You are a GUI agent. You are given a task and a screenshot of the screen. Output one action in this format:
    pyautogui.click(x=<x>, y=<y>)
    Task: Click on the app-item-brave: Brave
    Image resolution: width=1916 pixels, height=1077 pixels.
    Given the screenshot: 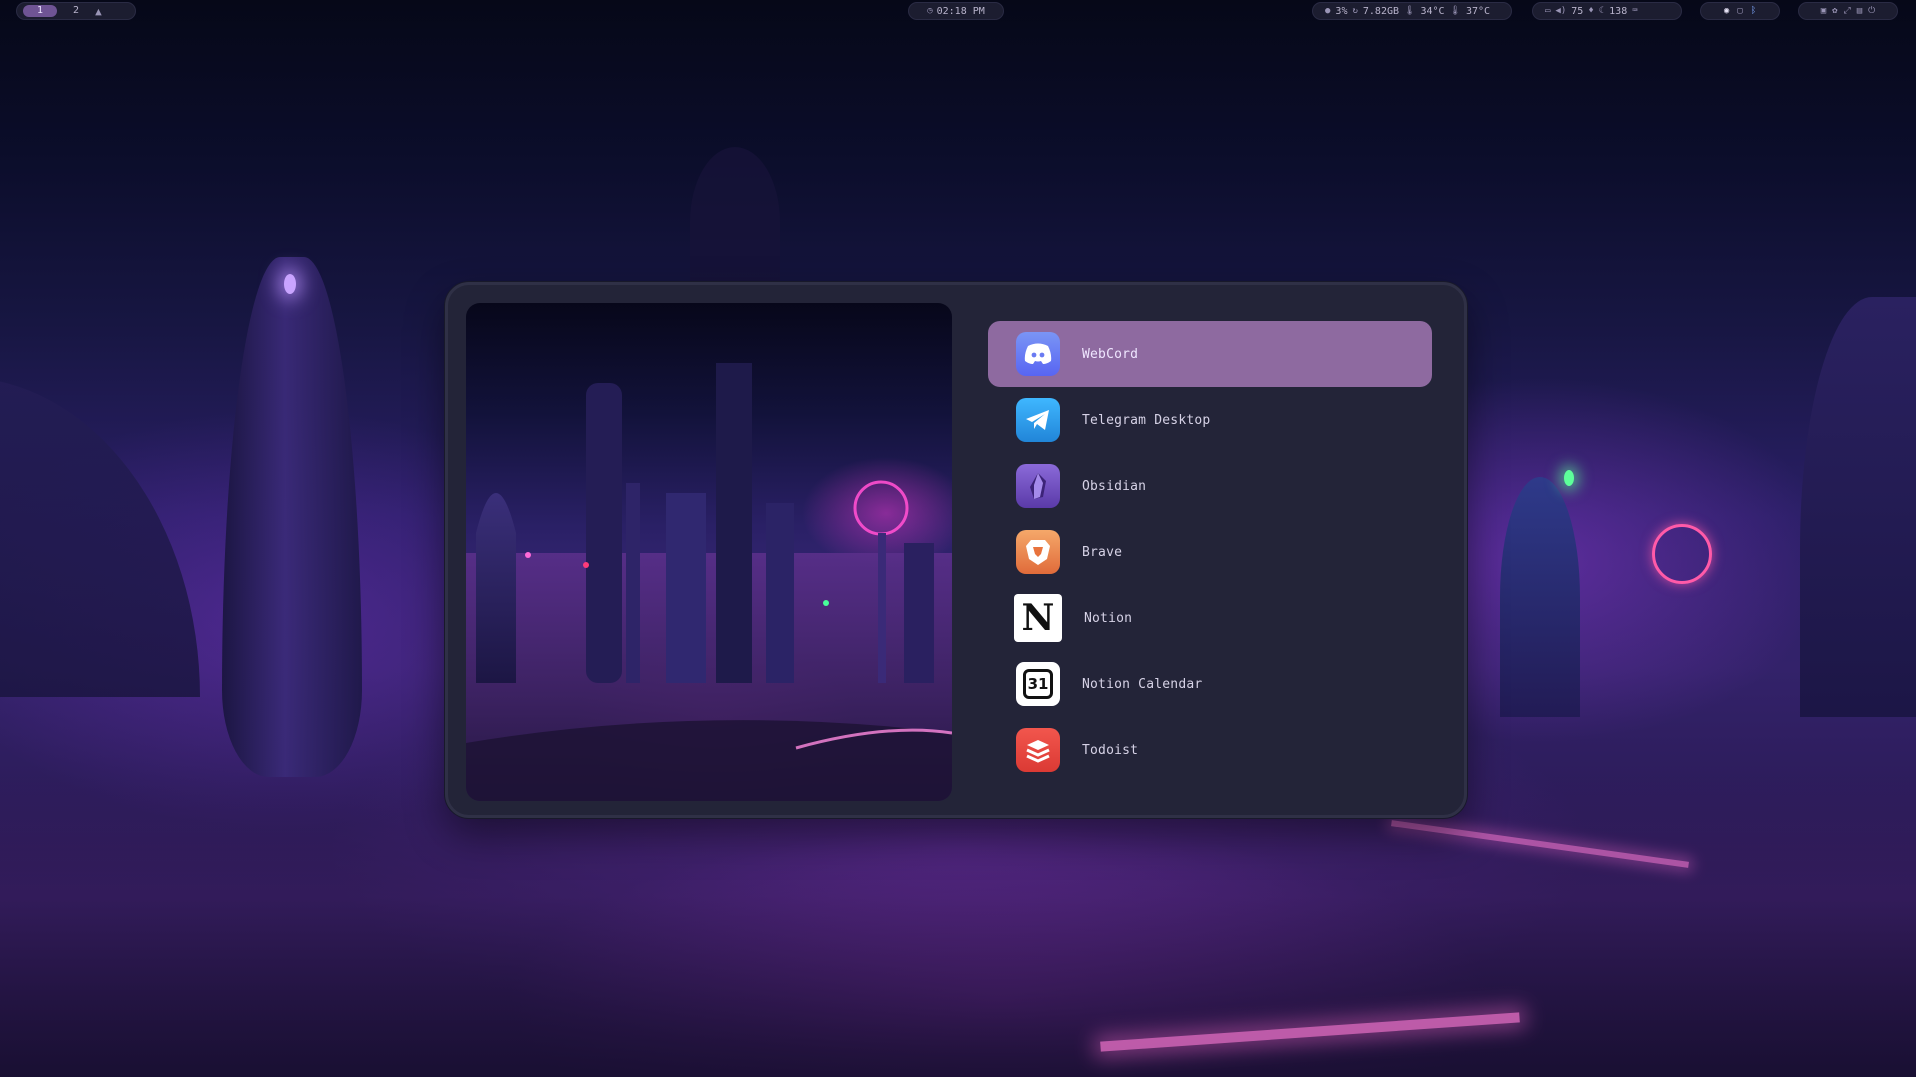 What is the action you would take?
    pyautogui.click(x=1210, y=552)
    